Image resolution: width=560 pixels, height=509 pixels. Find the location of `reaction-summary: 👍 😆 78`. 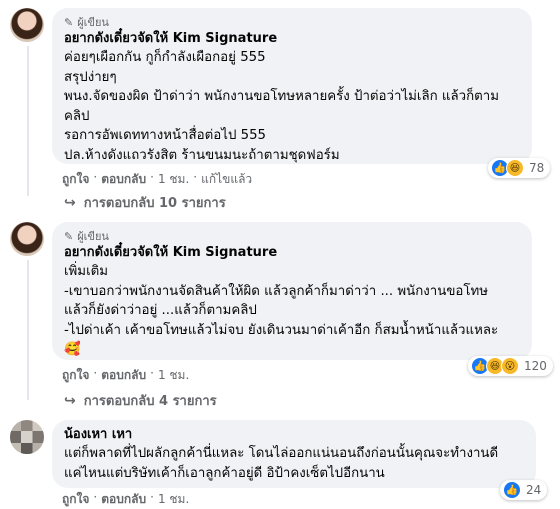

reaction-summary: 👍 😆 78 is located at coordinates (519, 168).